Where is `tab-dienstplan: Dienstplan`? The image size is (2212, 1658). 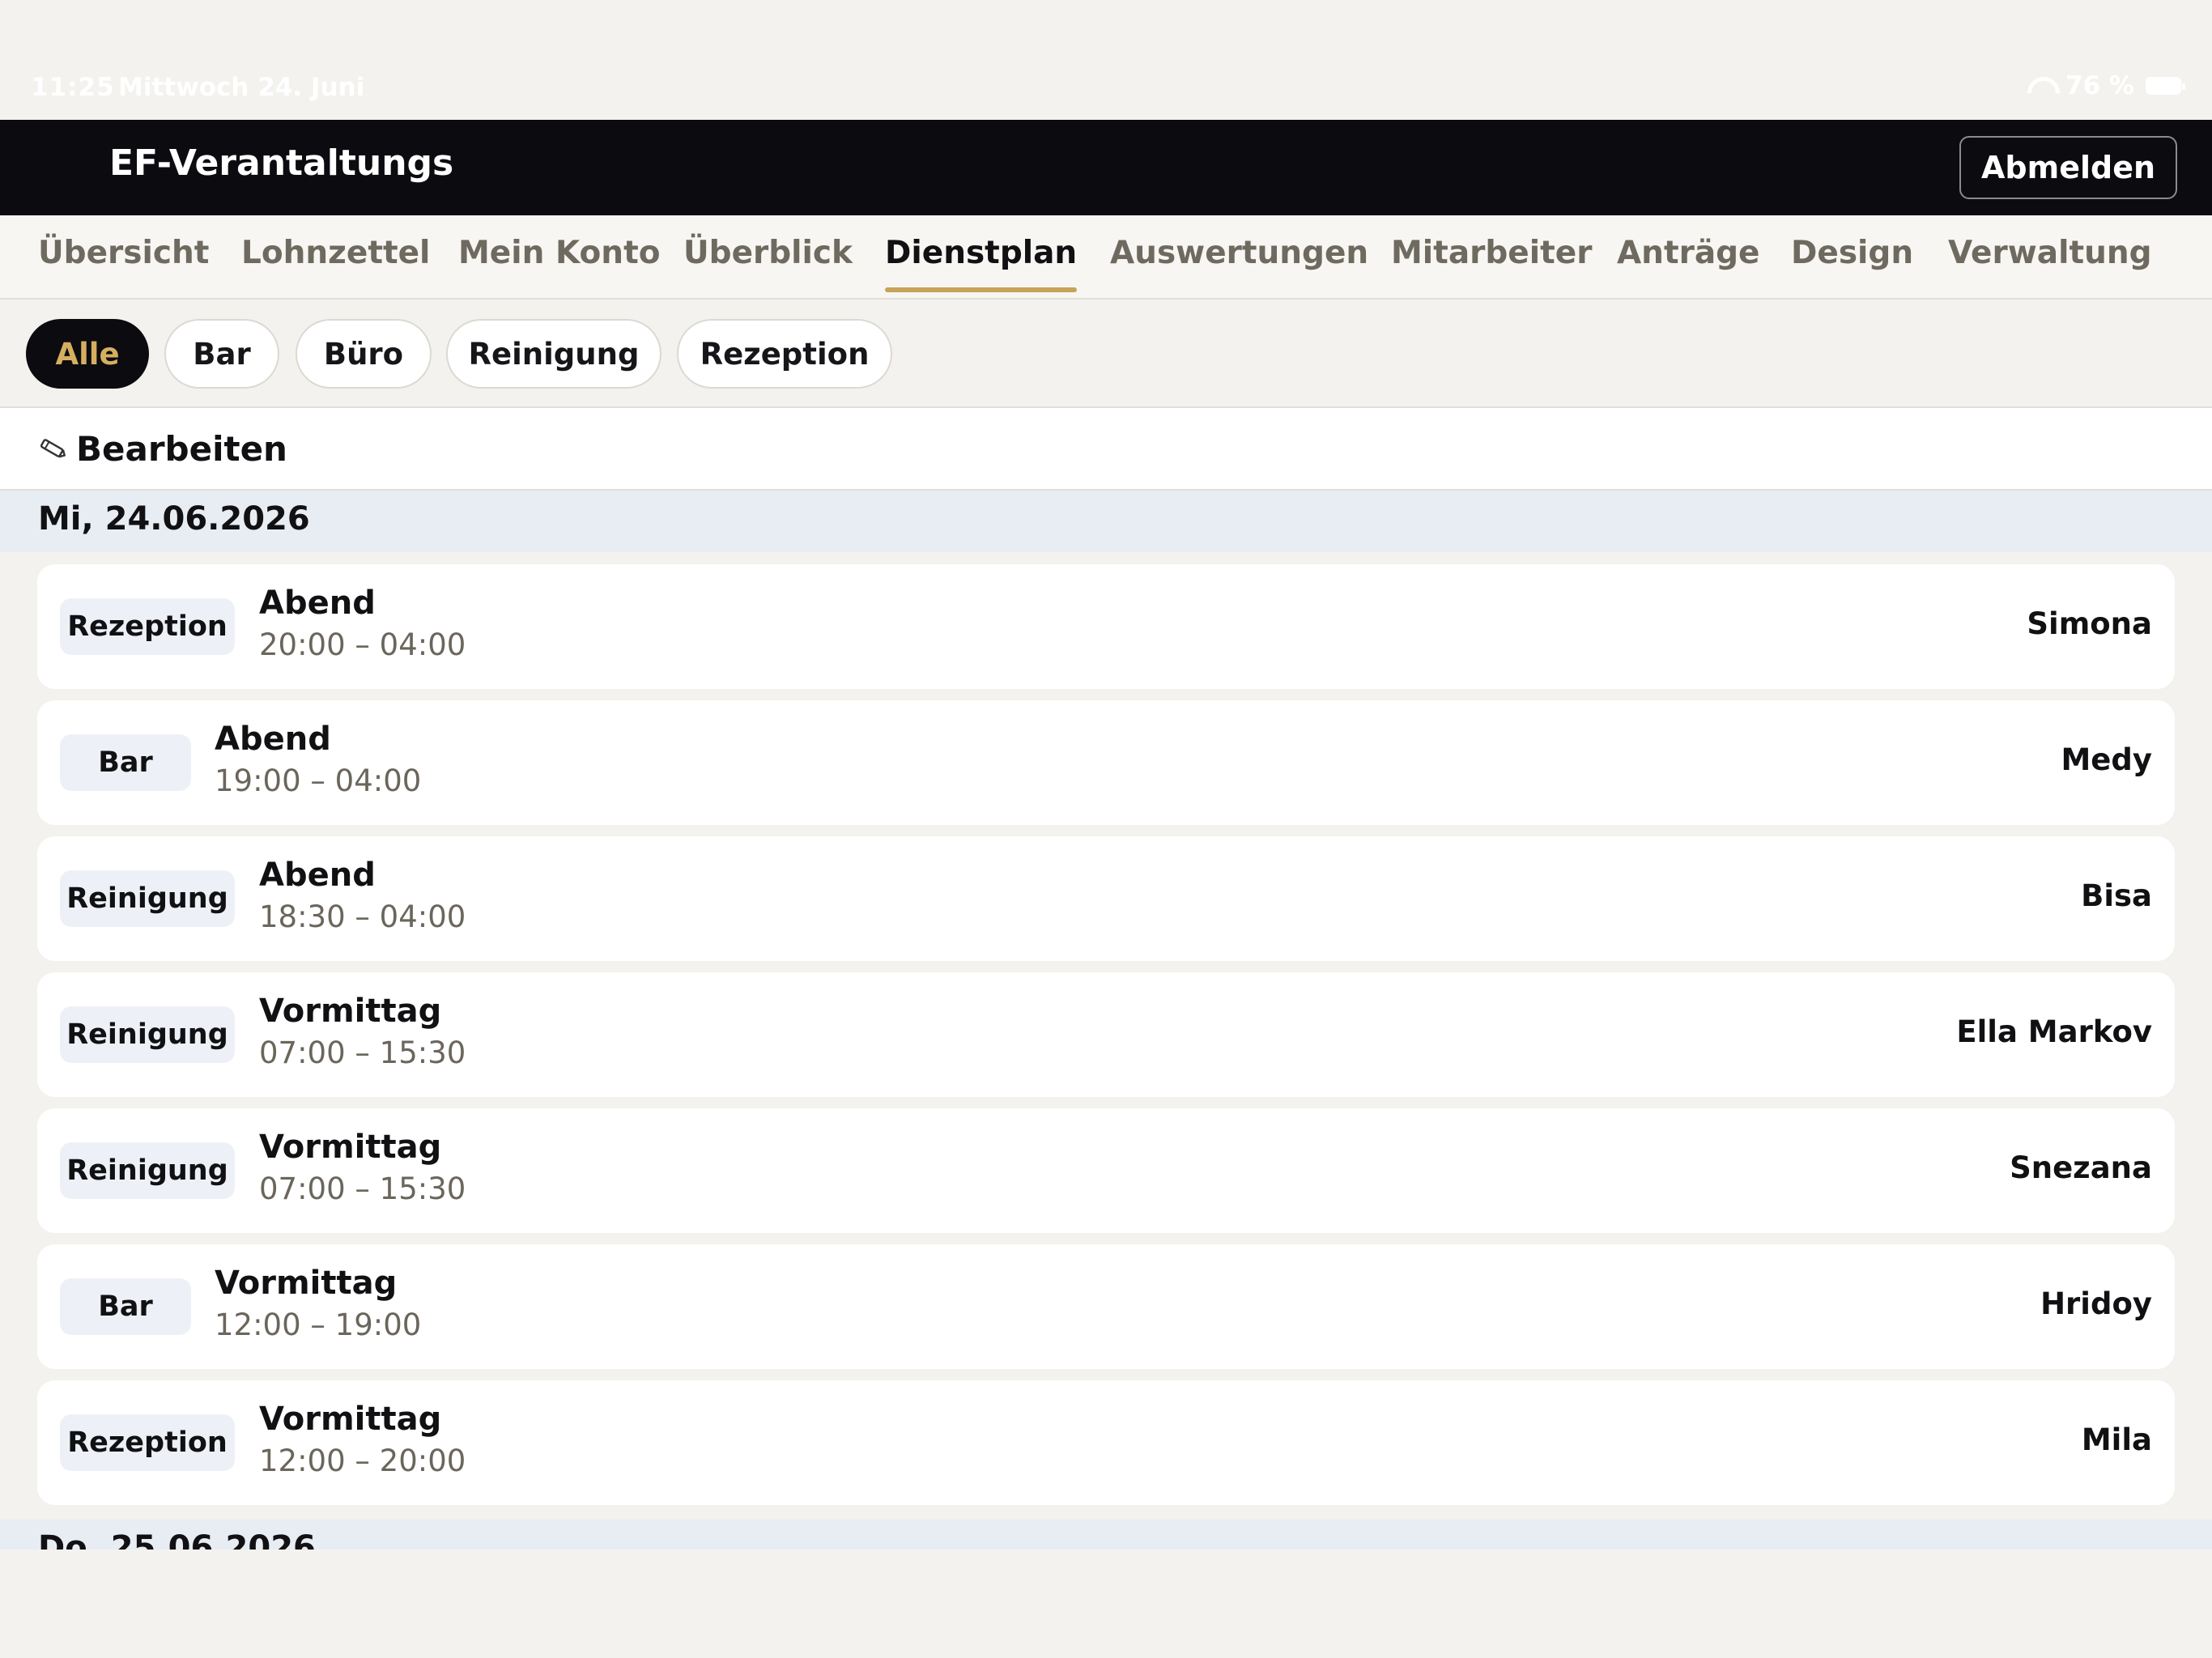
tab-dienstplan: Dienstplan is located at coordinates (982, 263).